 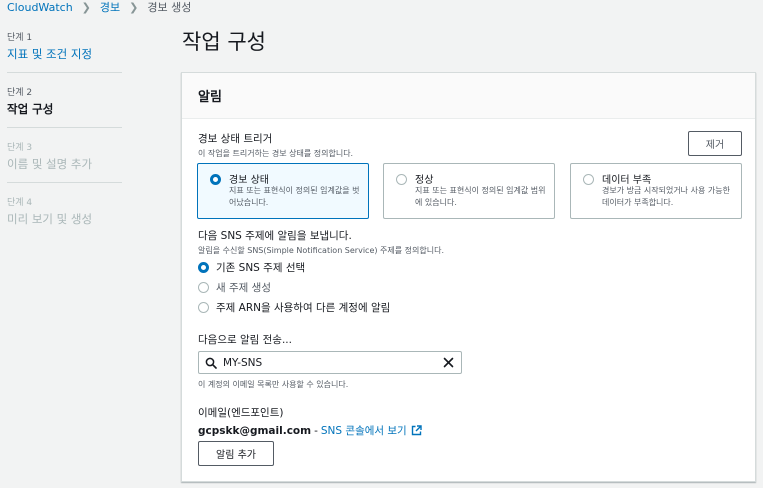 I want to click on panel-title: 알림, so click(x=210, y=97).